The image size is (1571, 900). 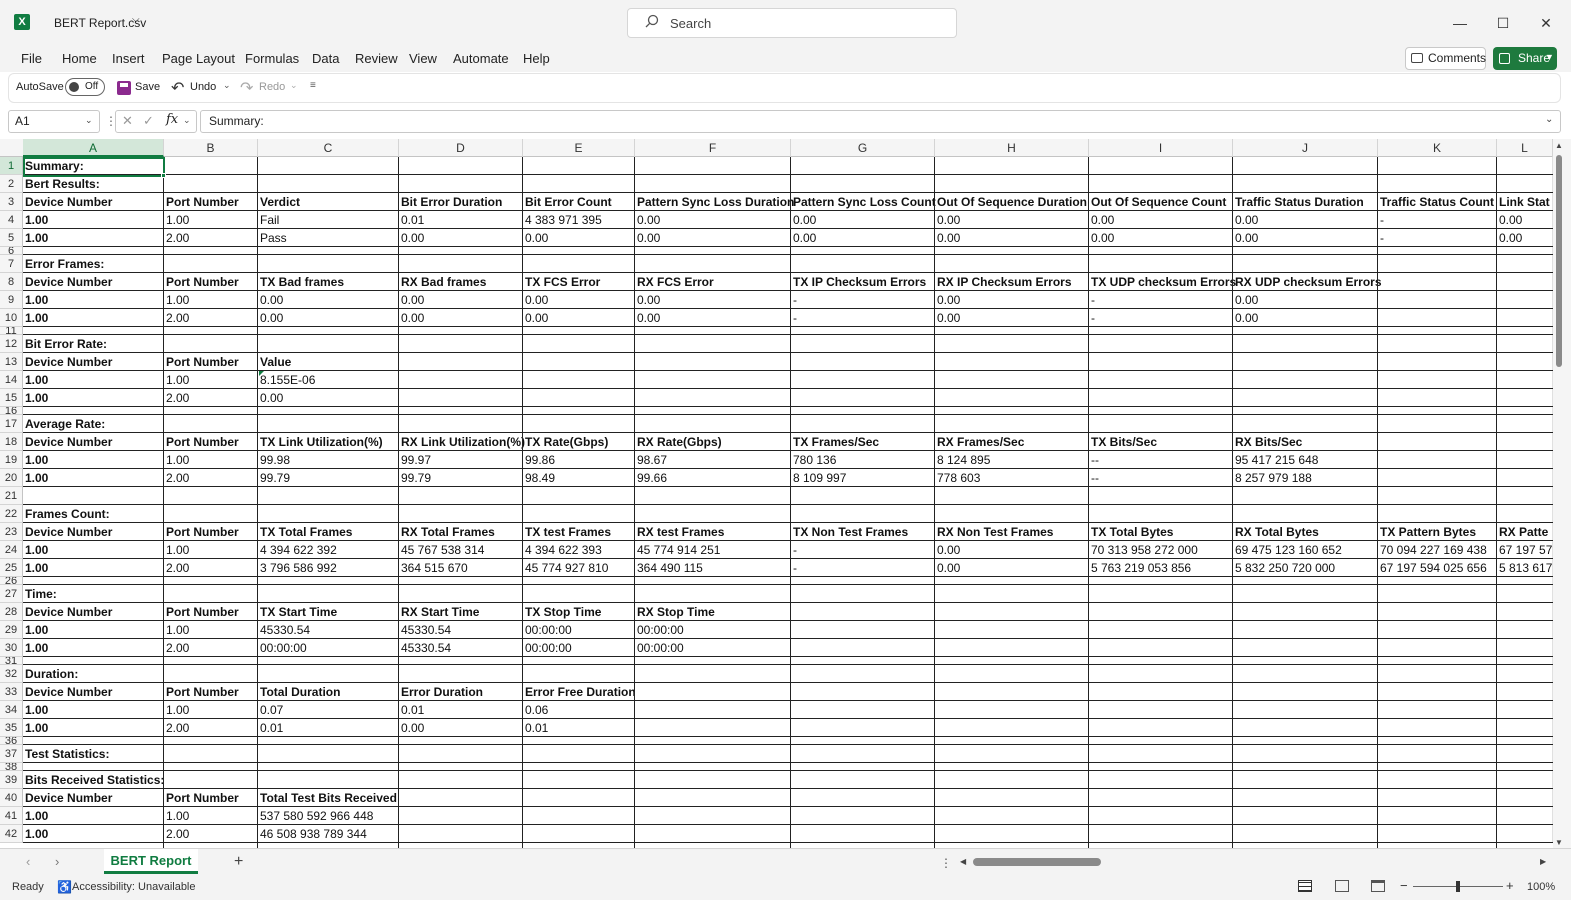 I want to click on cell-h42, so click(x=1012, y=834).